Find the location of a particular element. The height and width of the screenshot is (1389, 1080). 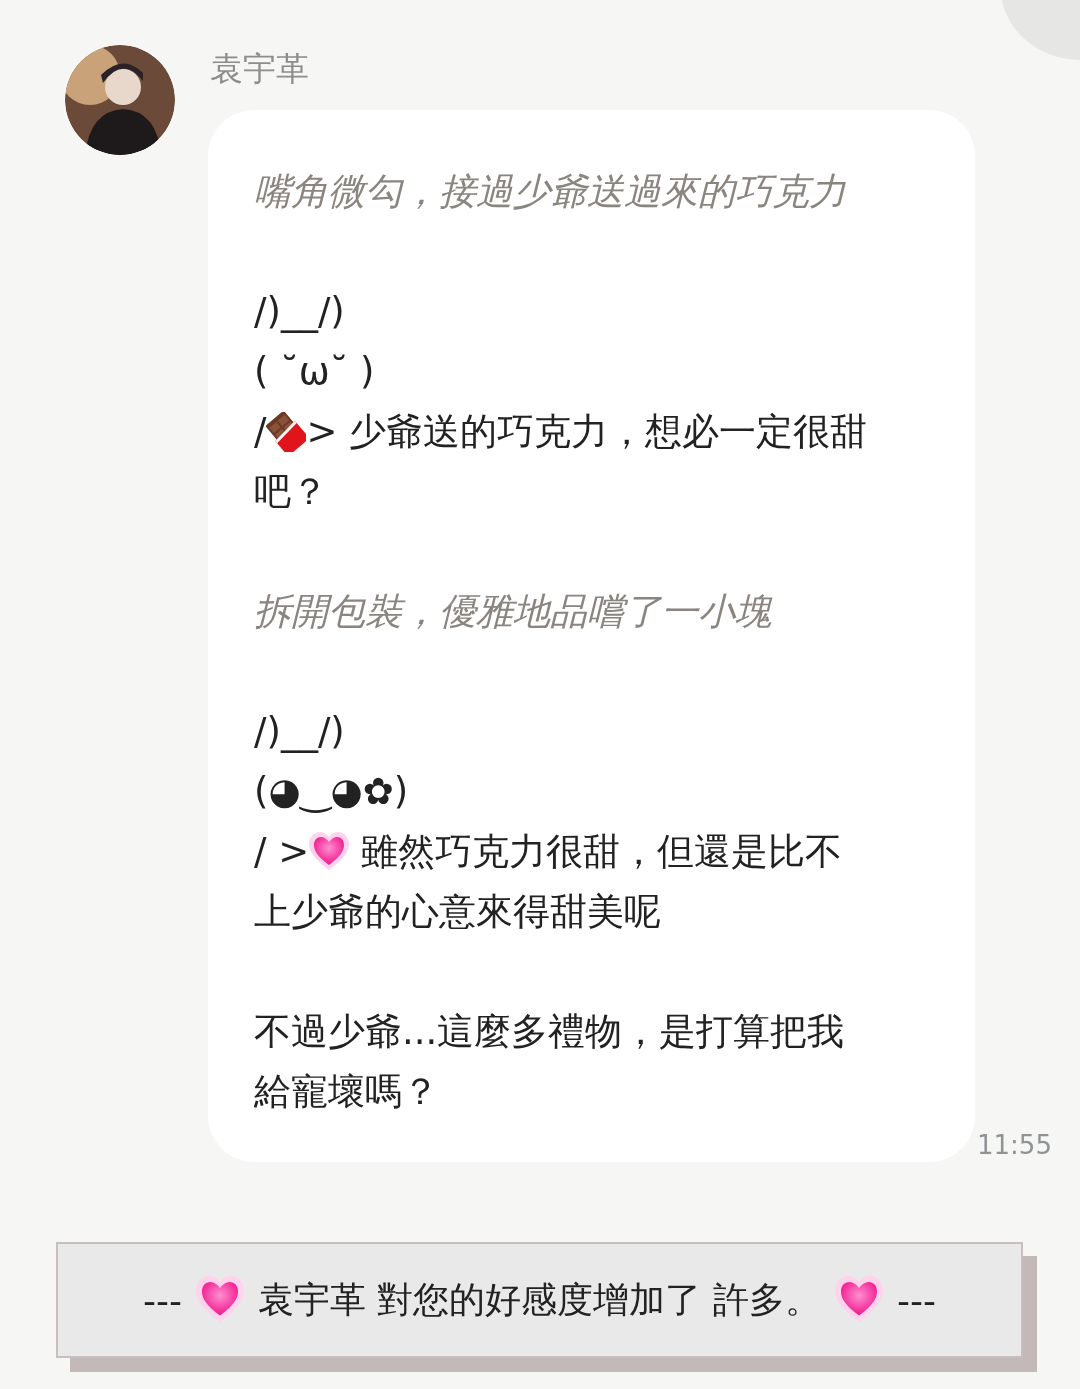

message-text: 不過少爺...這麼多禮物，是打算把我 is located at coordinates (549, 1031).